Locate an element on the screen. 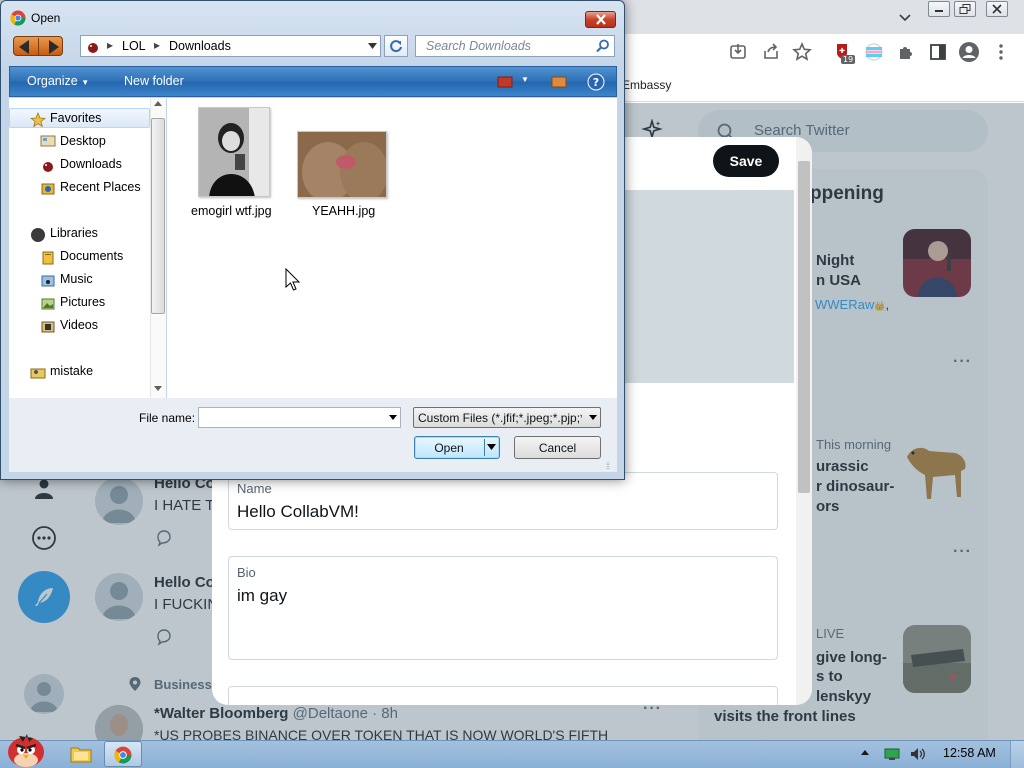 This screenshot has width=1024, height=768. volume-icon is located at coordinates (918, 755).